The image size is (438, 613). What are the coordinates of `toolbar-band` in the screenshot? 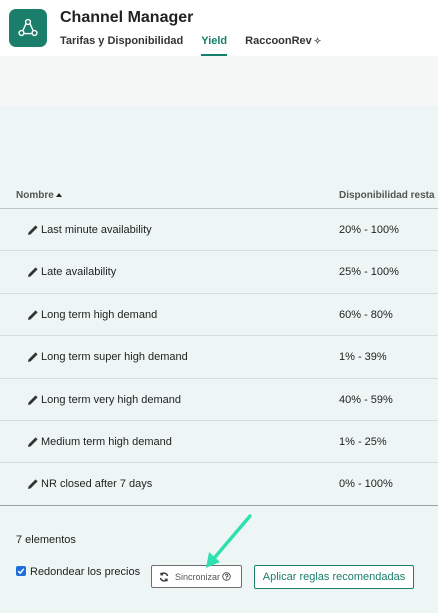 It's located at (219, 81).